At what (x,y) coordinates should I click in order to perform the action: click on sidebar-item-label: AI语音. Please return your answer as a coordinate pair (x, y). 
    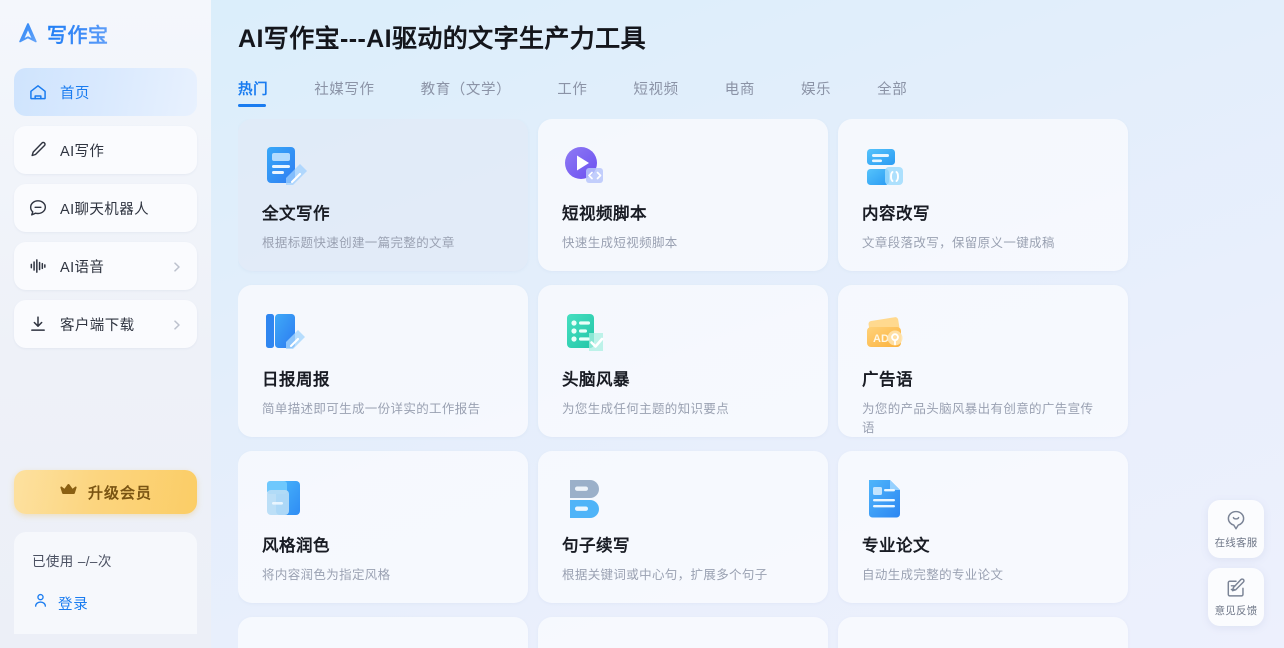
    Looking at the image, I should click on (82, 267).